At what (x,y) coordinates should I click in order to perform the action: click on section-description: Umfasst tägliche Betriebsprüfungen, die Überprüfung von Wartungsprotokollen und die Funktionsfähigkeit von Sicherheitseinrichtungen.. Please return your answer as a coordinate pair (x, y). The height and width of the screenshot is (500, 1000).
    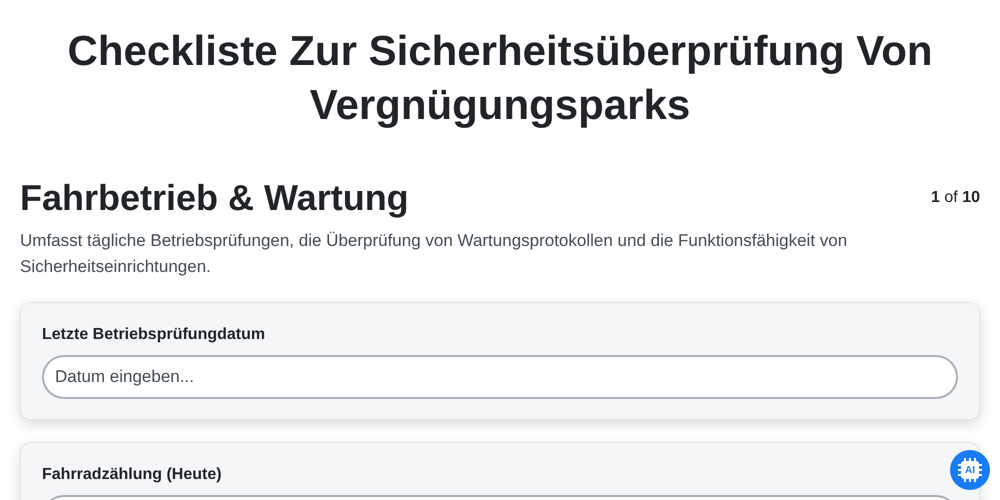
    Looking at the image, I should click on (434, 254).